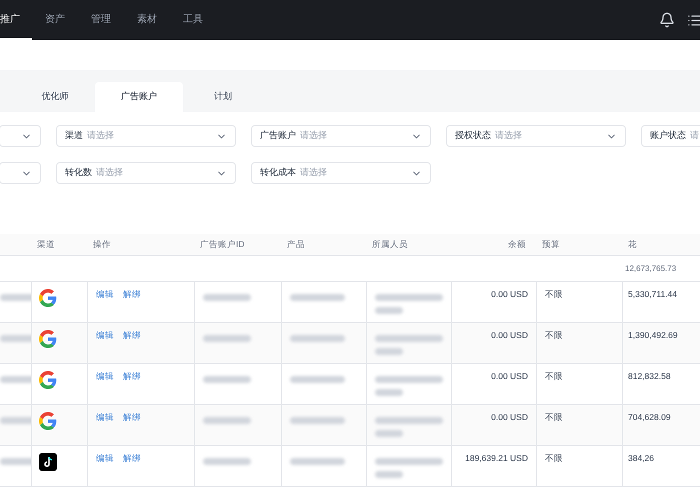  I want to click on tab: 计划, so click(223, 97).